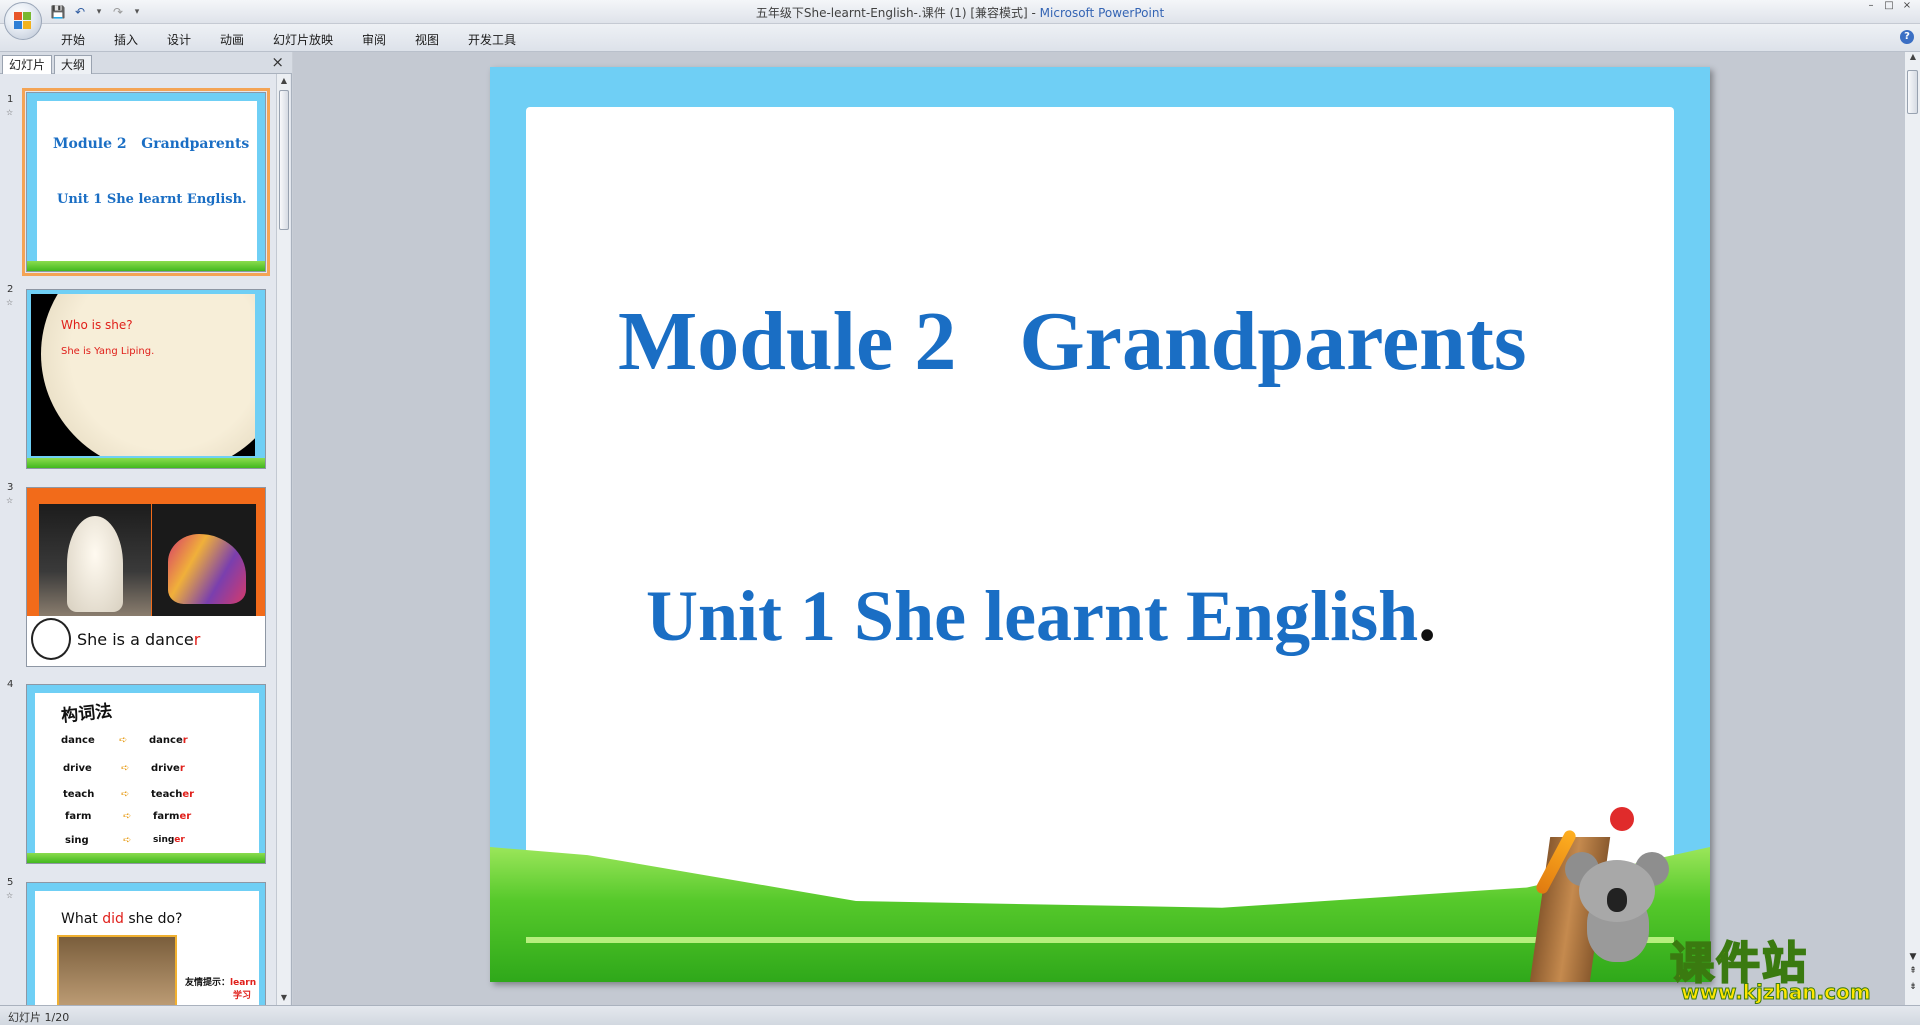  Describe the element at coordinates (146, 63) in the screenshot. I see `pane-tabs: 幻灯片 大纲 ×` at that location.